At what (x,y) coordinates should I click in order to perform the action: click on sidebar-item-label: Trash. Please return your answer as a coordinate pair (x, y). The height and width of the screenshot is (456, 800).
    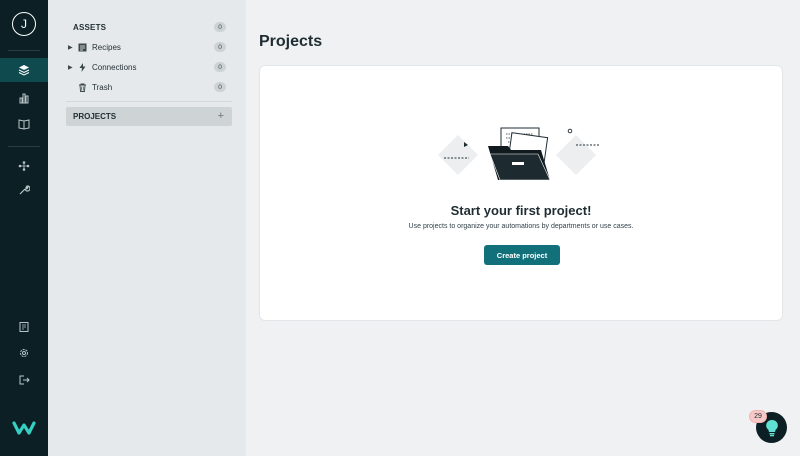
    Looking at the image, I should click on (102, 87).